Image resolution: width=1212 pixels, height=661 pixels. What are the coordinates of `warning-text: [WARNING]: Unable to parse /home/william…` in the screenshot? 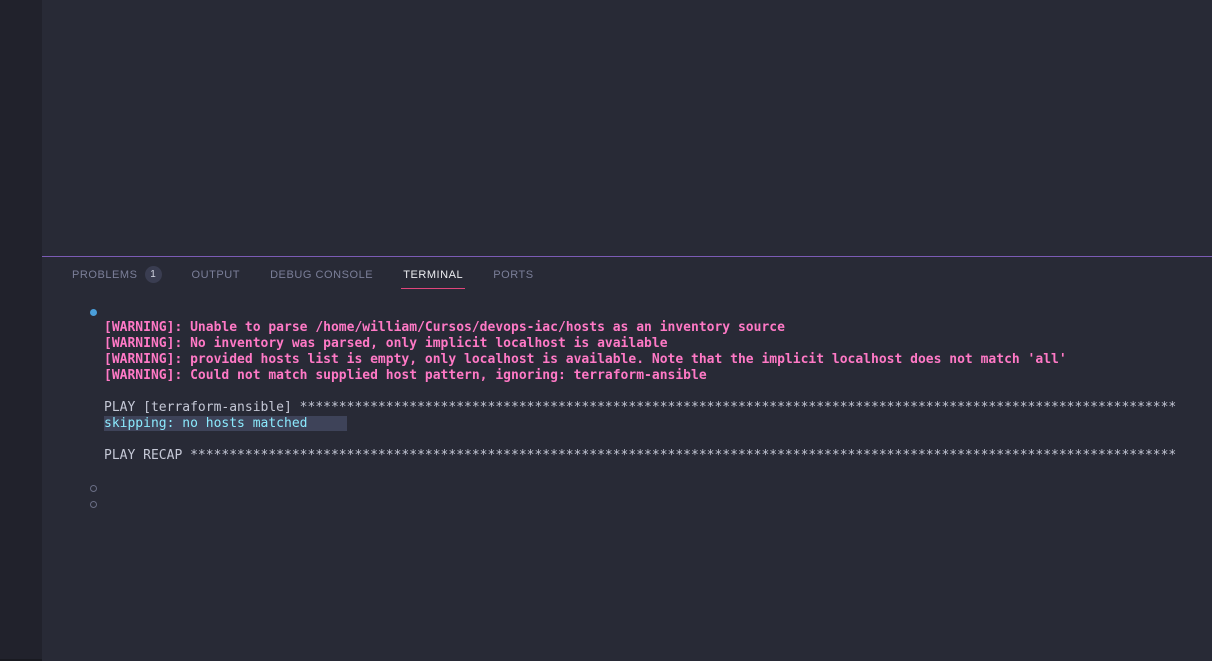 It's located at (444, 327).